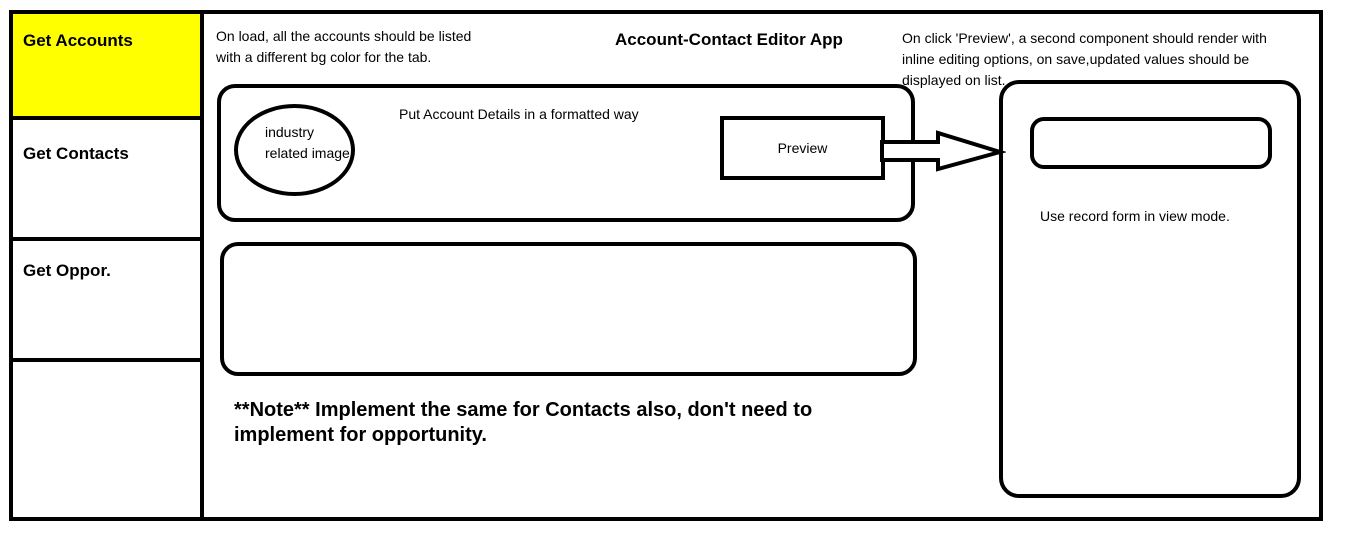 The height and width of the screenshot is (555, 1360). What do you see at coordinates (106, 180) in the screenshot?
I see `tab-get-contacts: Get Contacts` at bounding box center [106, 180].